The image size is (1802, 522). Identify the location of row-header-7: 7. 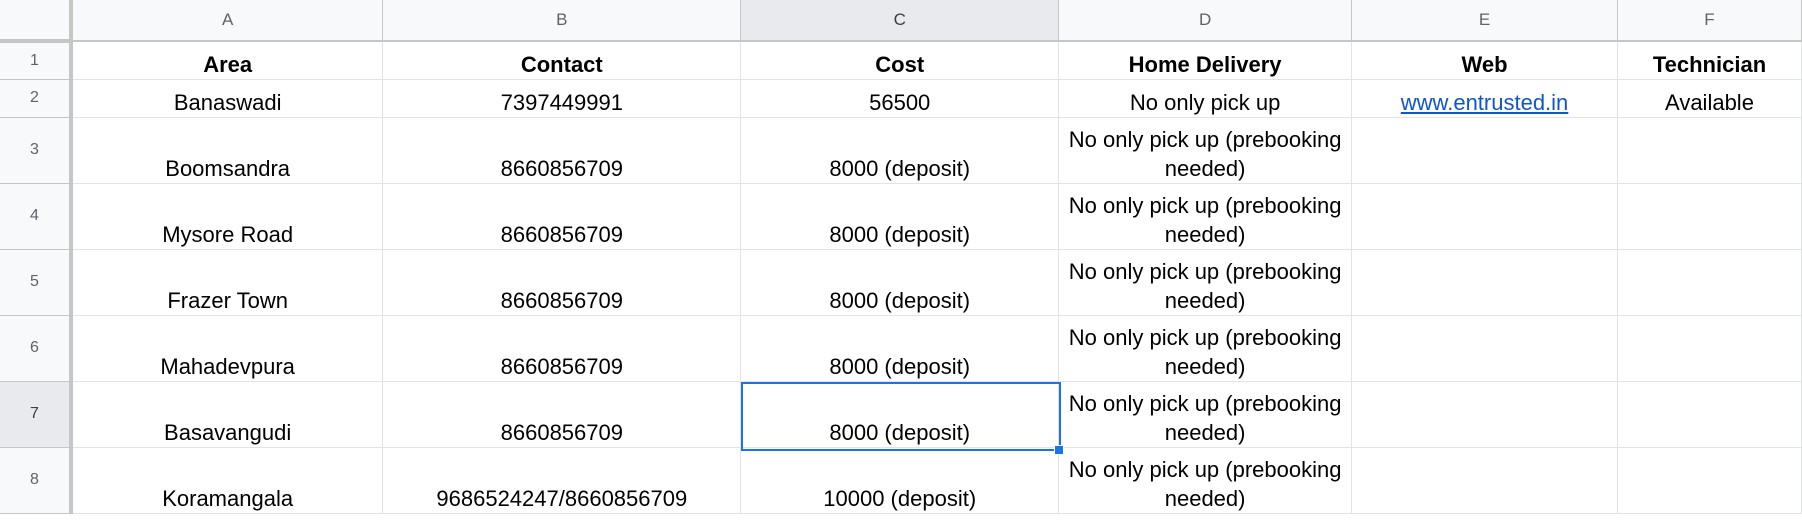
(36, 414).